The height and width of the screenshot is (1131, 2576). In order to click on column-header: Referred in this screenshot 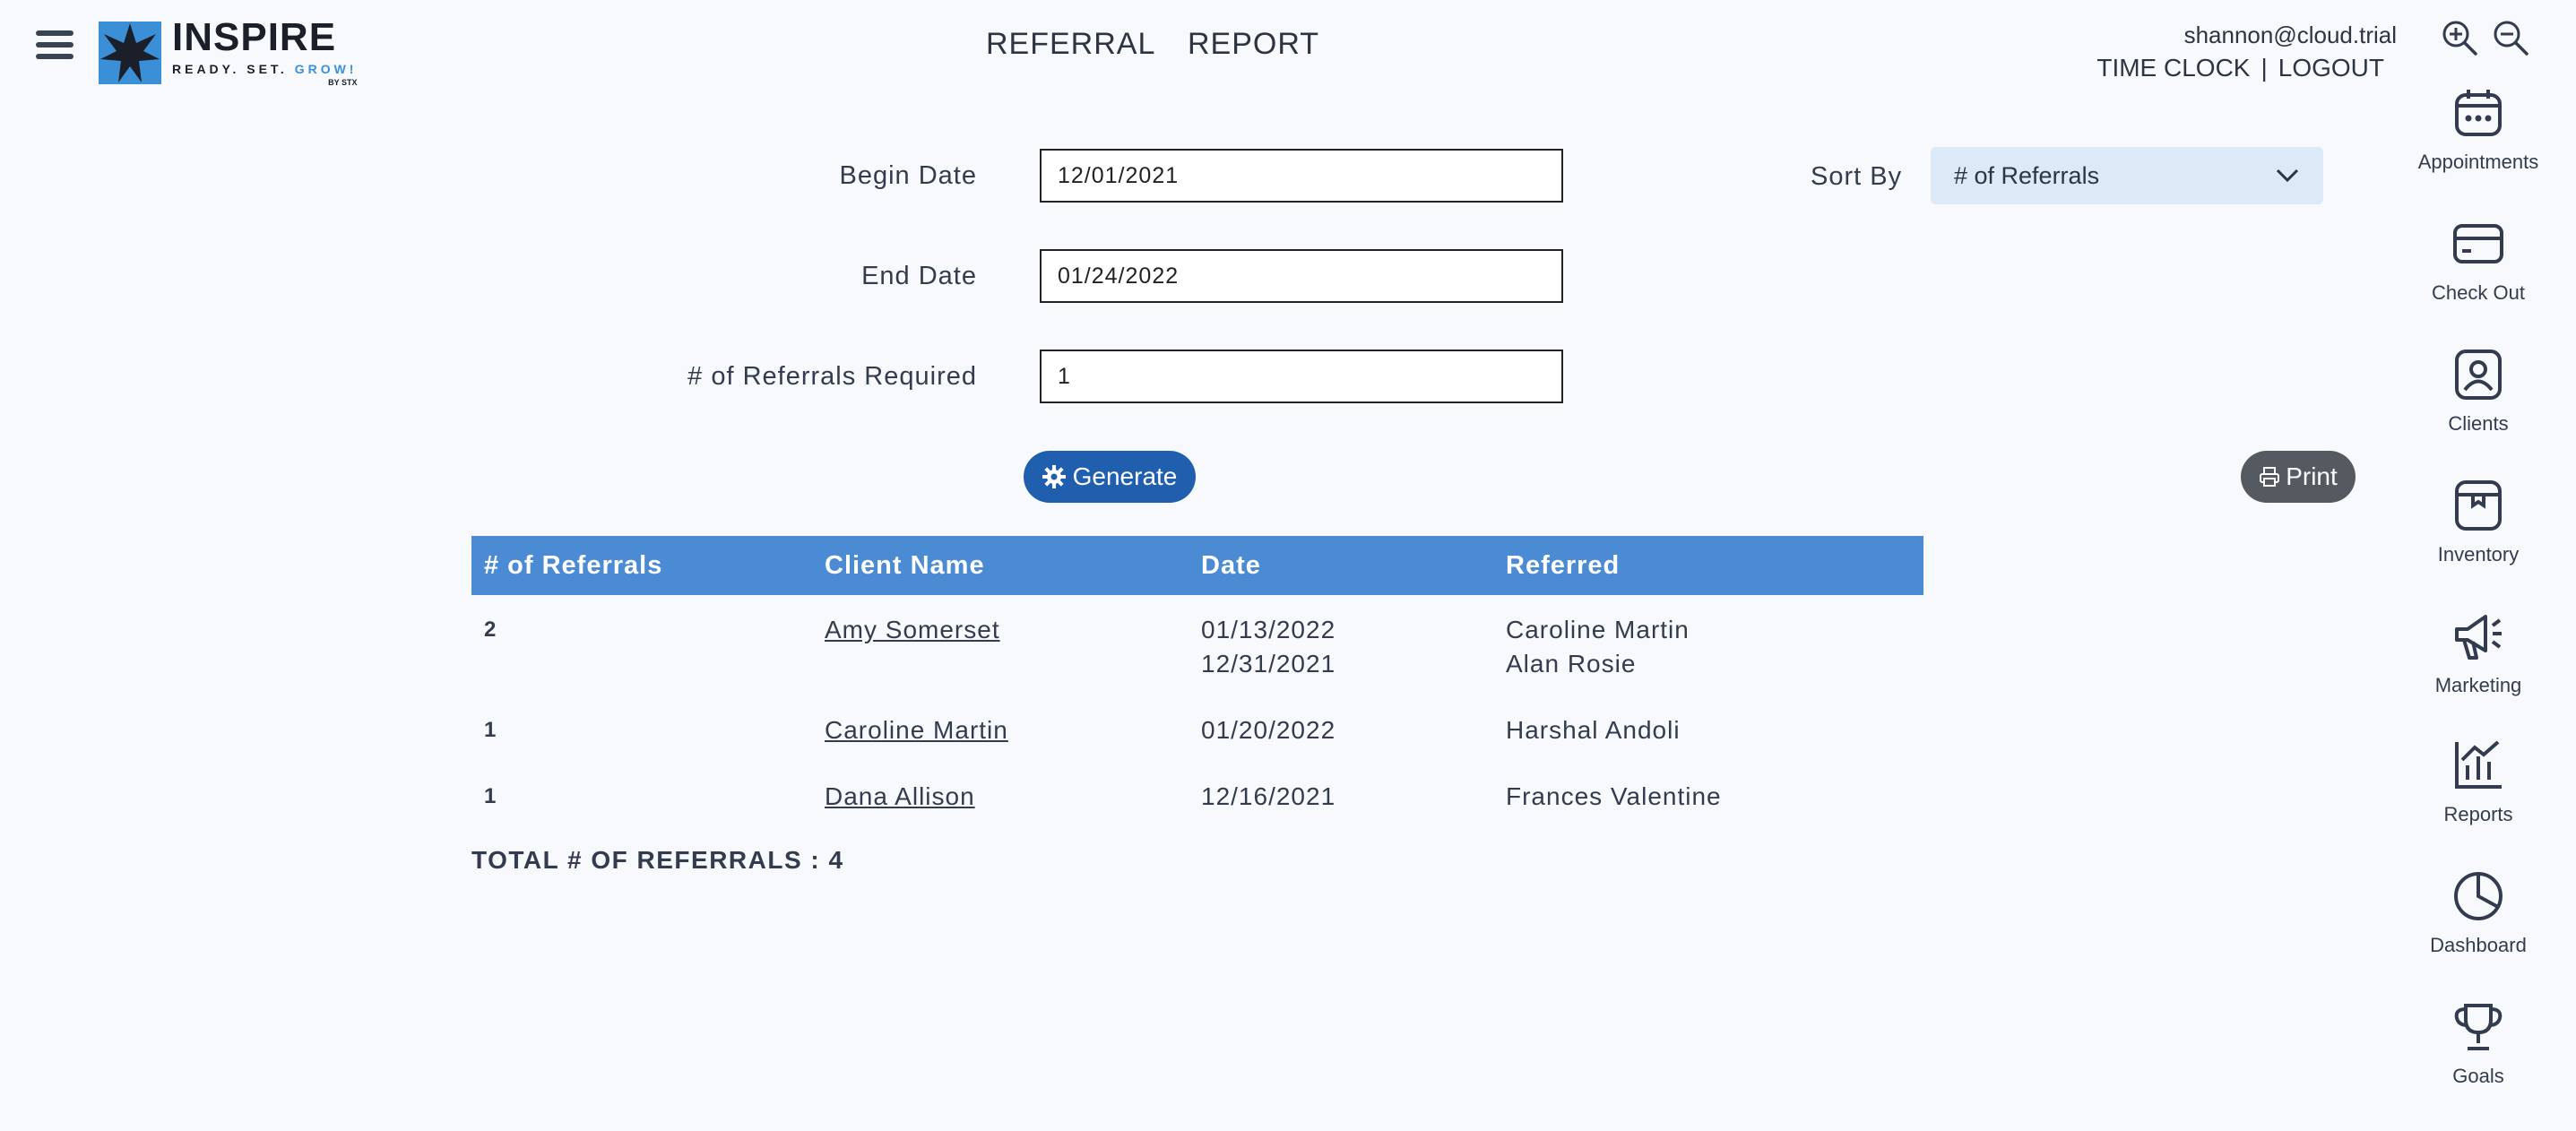, I will do `click(1708, 565)`.